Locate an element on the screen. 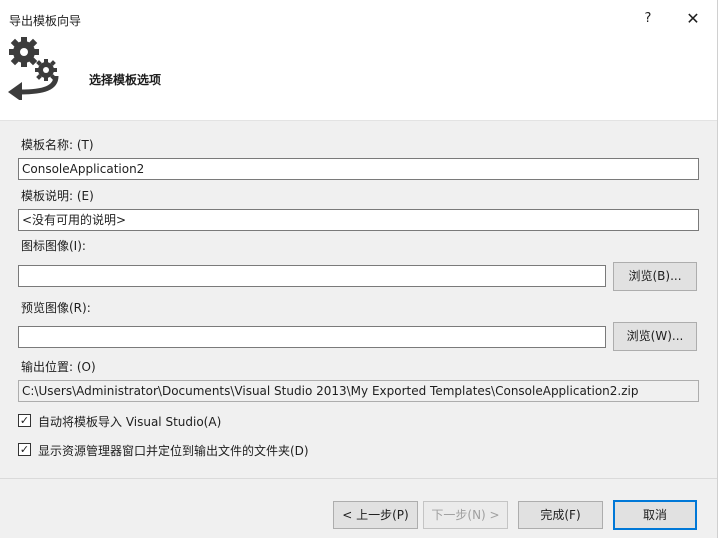  auto-import-checkbox: ✓ is located at coordinates (24, 420).